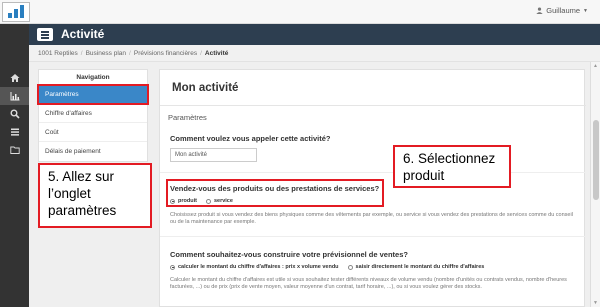 This screenshot has width=600, height=307. Describe the element at coordinates (14, 165) in the screenshot. I see `icon-sidebar` at that location.